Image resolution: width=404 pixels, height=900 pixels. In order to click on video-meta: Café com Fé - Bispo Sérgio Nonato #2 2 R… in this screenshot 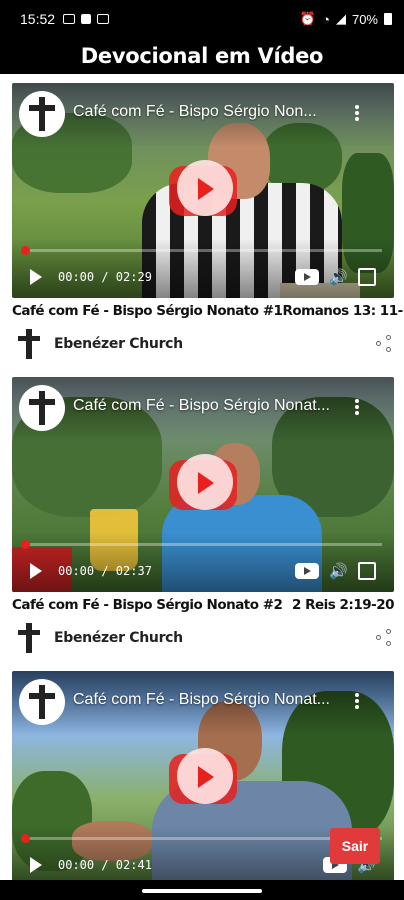, I will do `click(203, 605)`.